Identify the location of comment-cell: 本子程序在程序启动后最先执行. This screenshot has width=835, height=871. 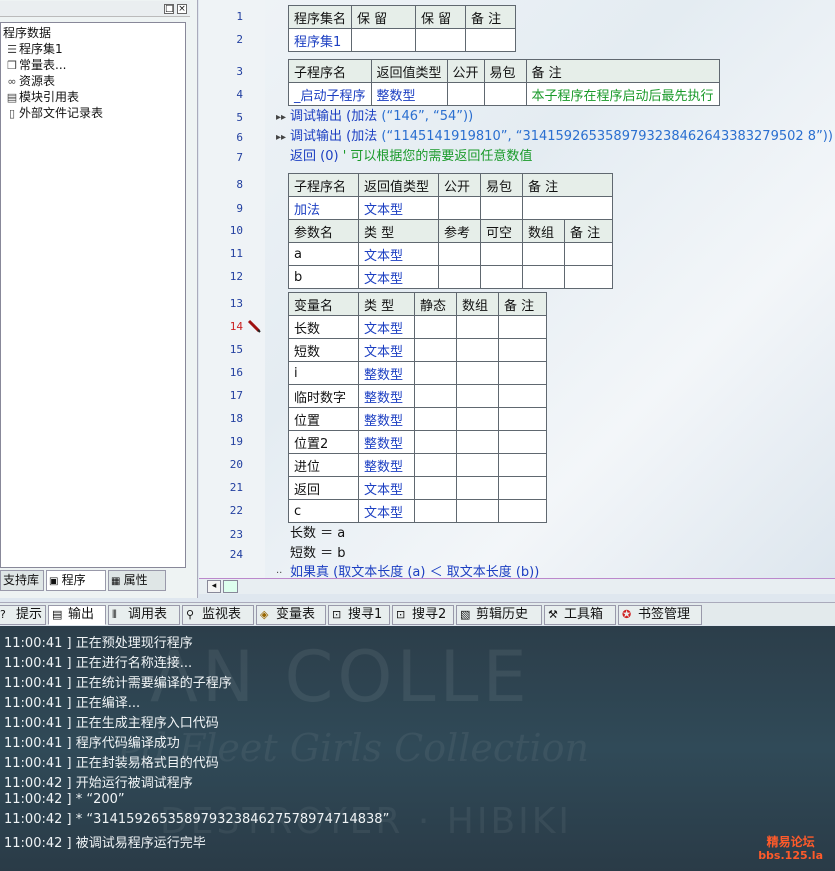
(622, 94).